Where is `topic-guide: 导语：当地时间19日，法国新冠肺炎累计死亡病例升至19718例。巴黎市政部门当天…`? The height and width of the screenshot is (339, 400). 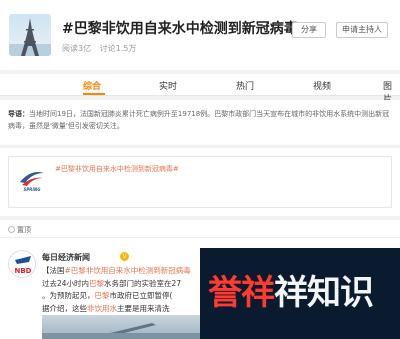 topic-guide: 导语：当地时间19日，法国新冠肺炎累计死亡病例升至19718例。巴黎市政部门当天… is located at coordinates (200, 122).